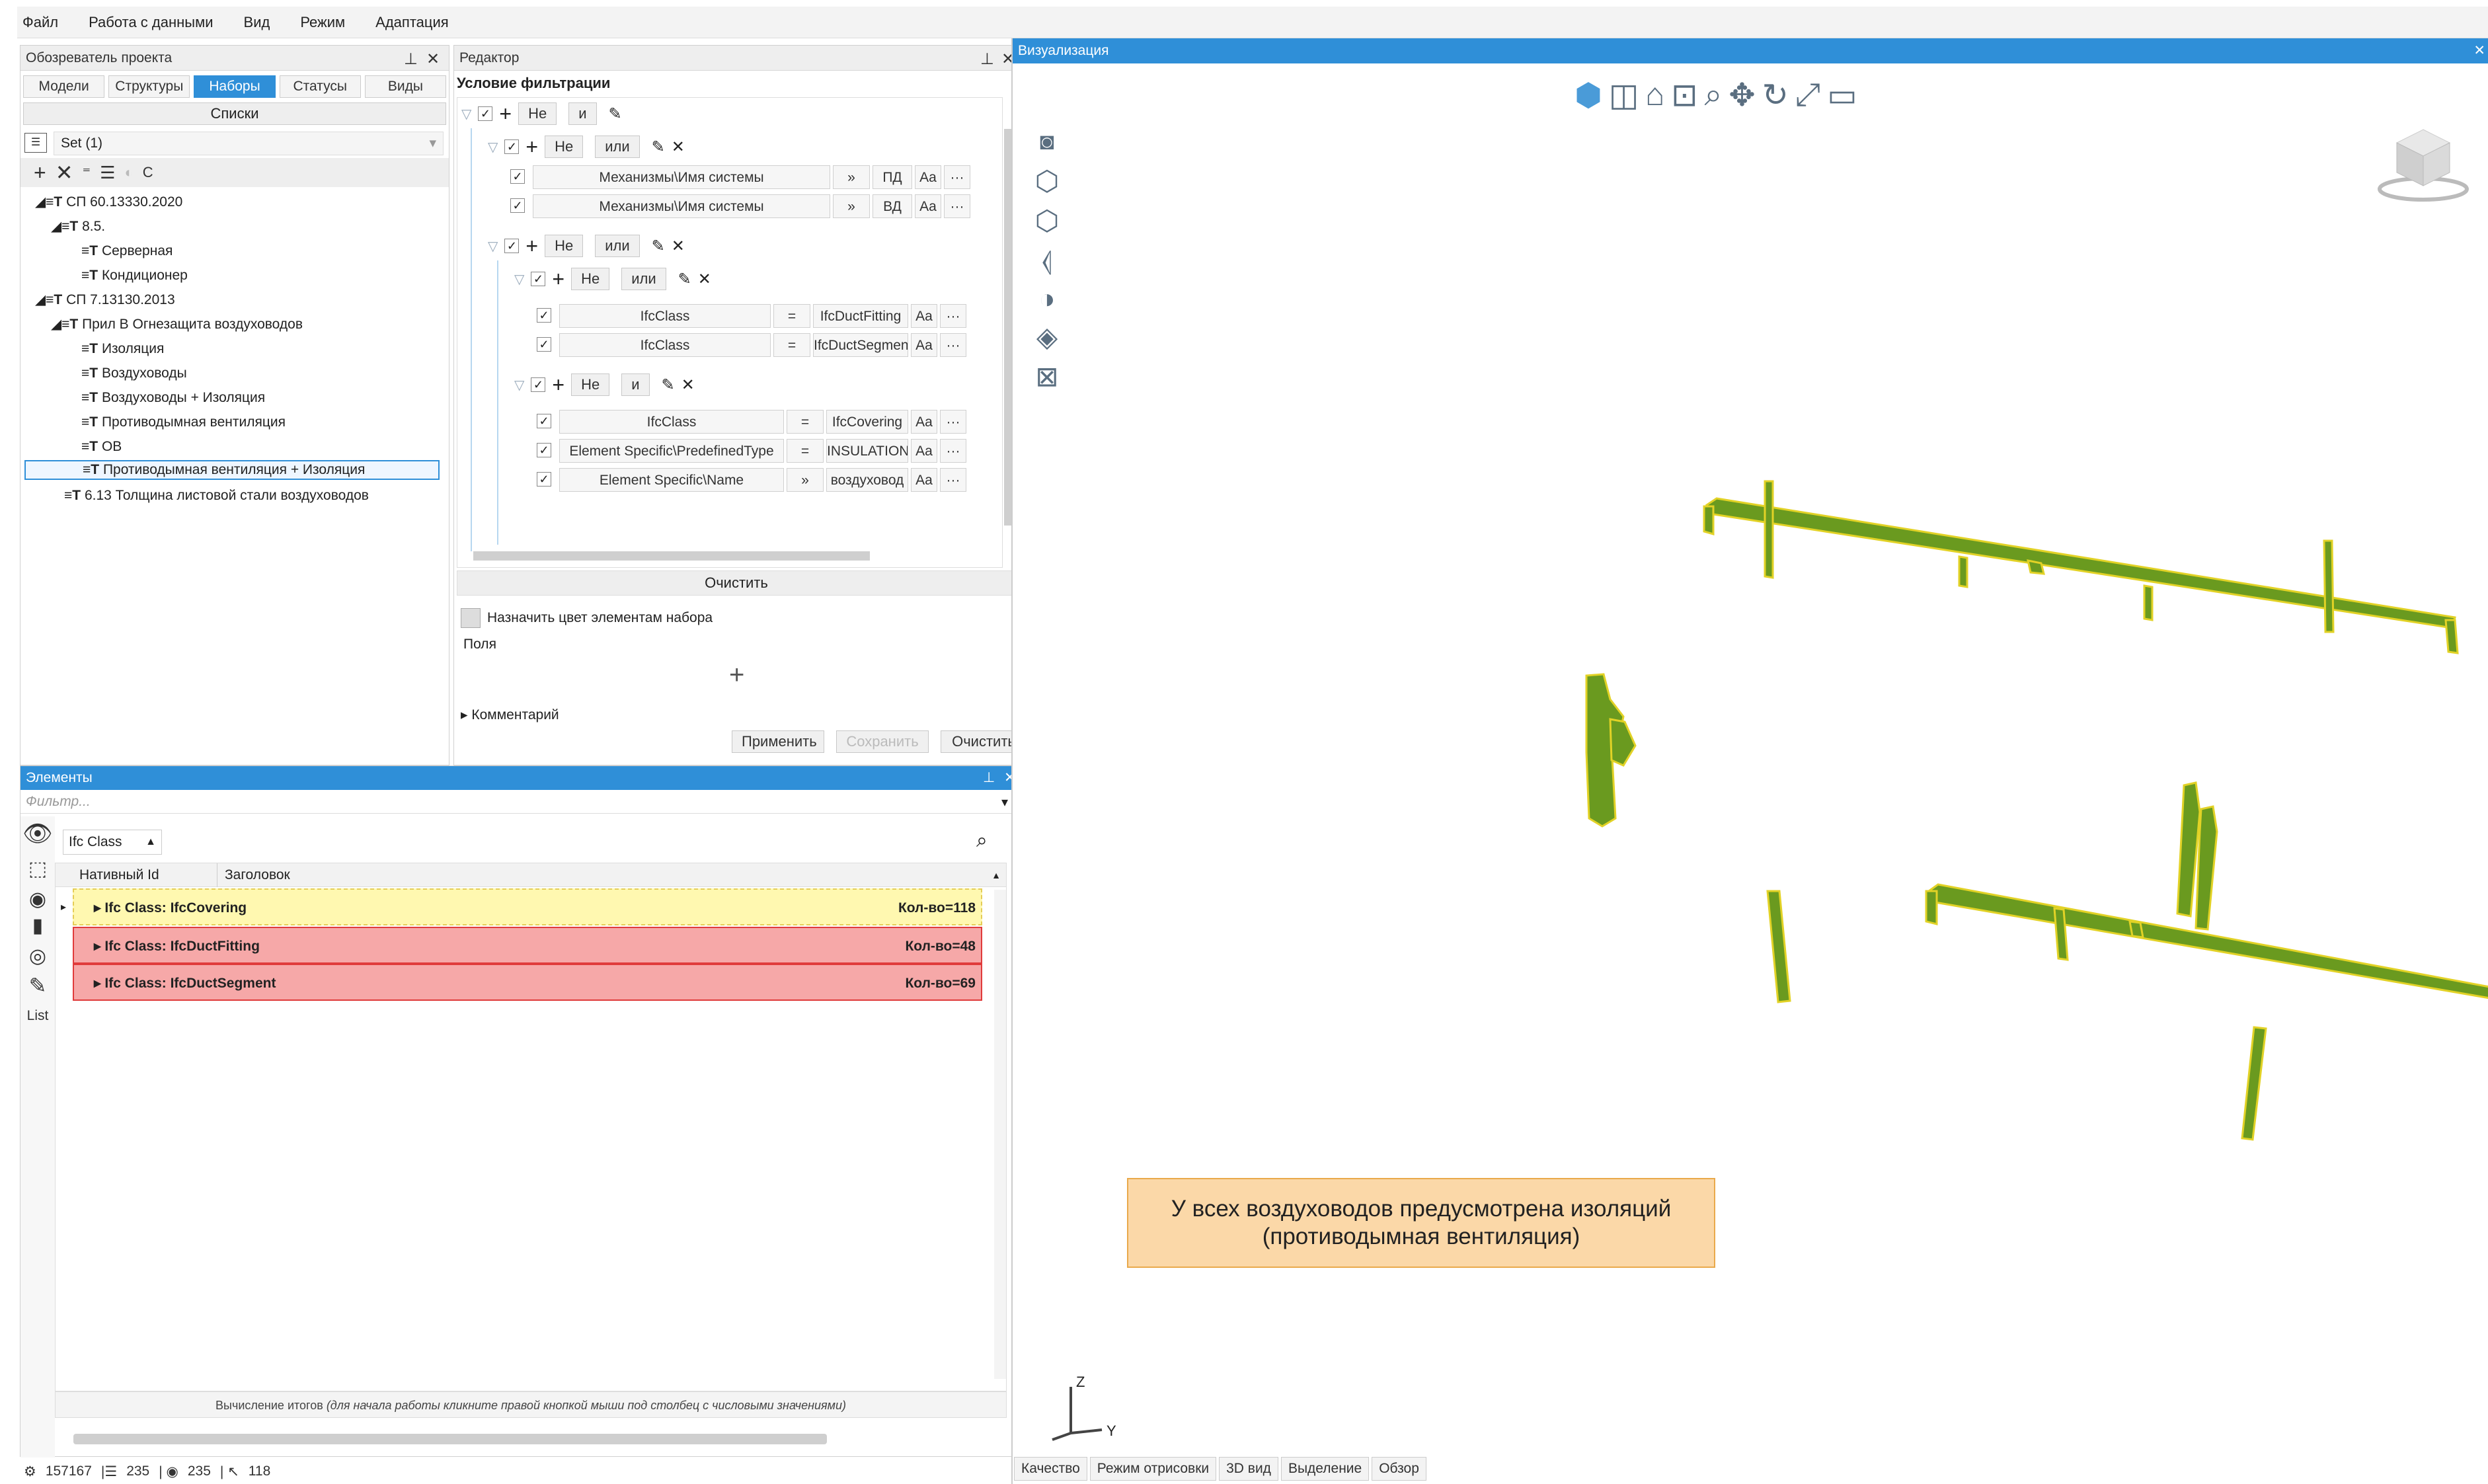 The image size is (2488, 1484). What do you see at coordinates (861, 345) in the screenshot?
I see `value-cell: IfcDuctSegment` at bounding box center [861, 345].